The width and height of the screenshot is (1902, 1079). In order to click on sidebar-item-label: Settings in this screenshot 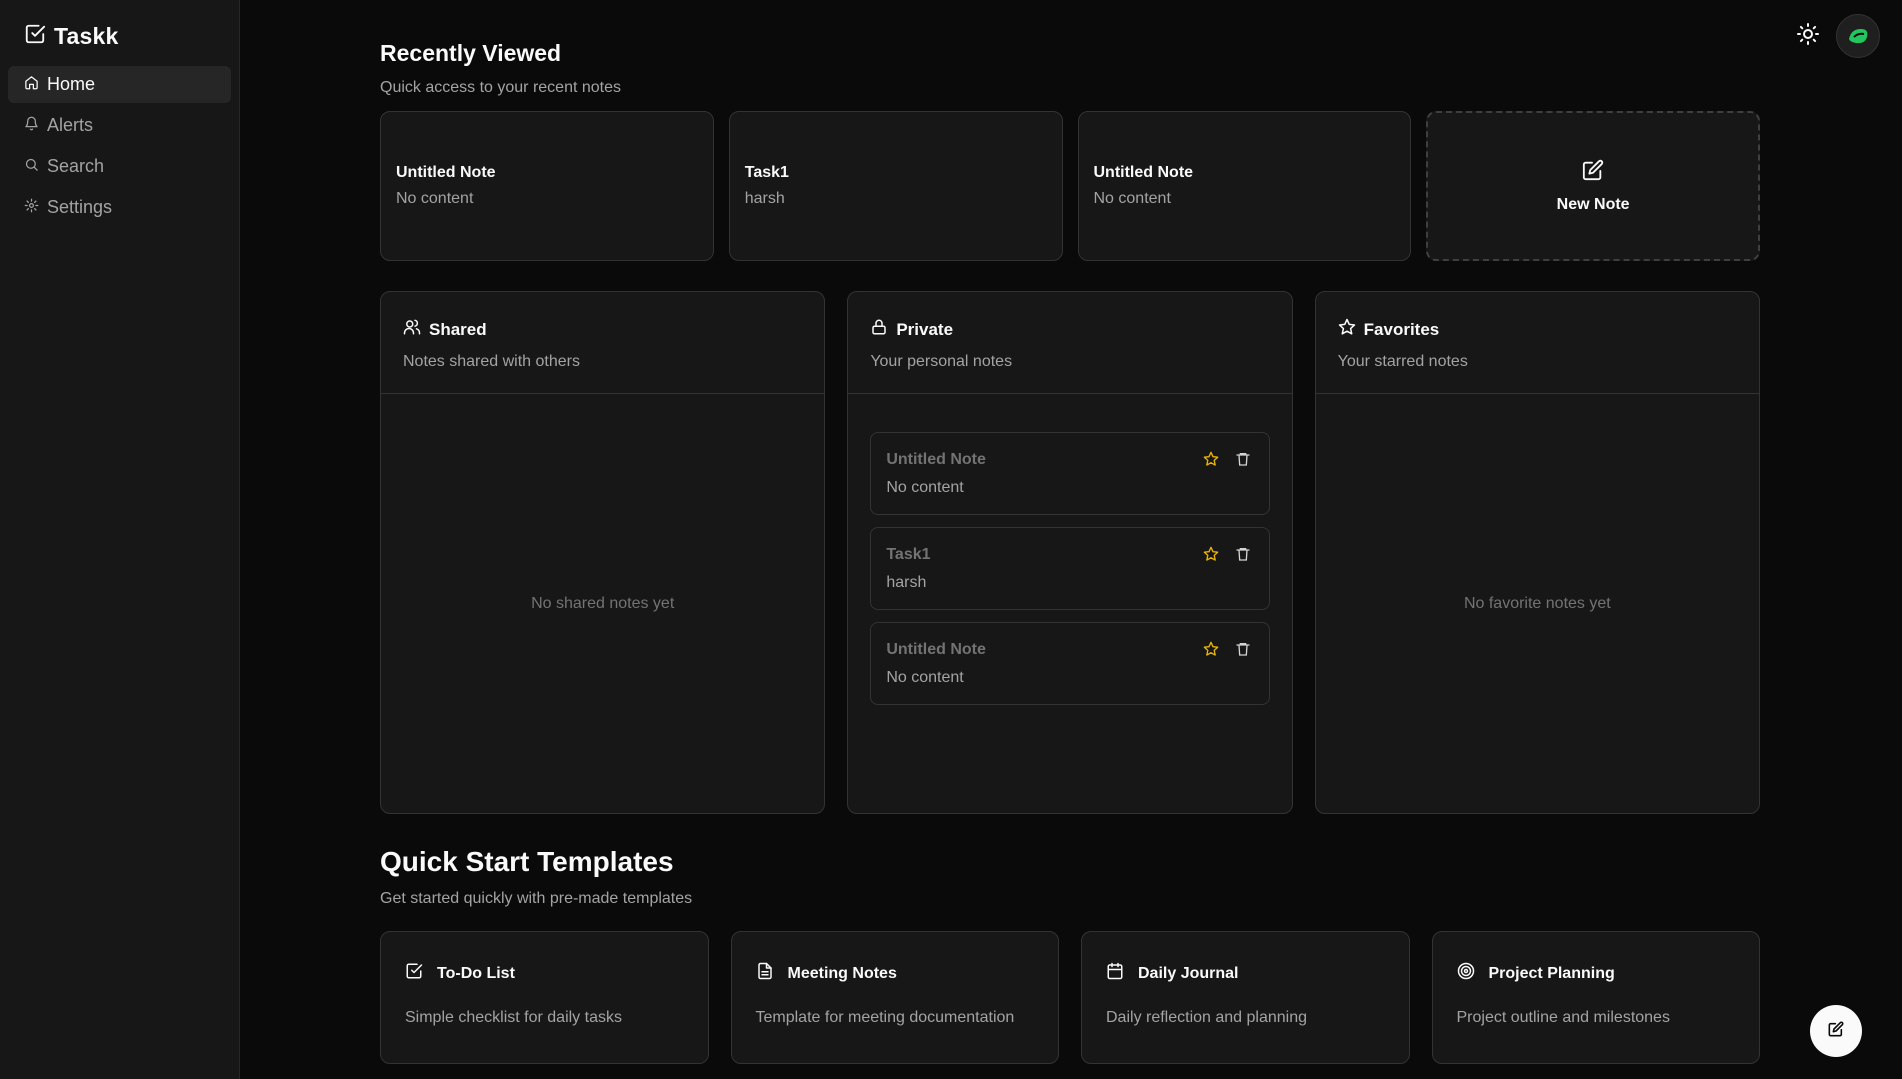, I will do `click(80, 207)`.